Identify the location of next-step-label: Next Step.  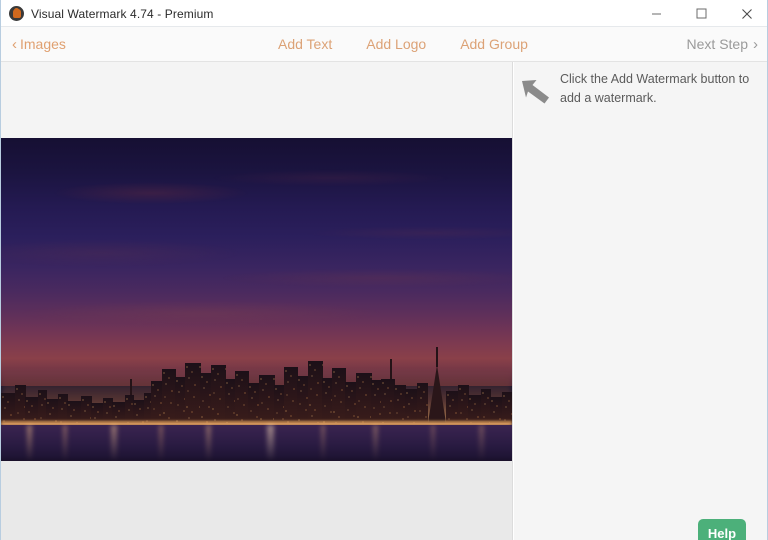
(717, 44).